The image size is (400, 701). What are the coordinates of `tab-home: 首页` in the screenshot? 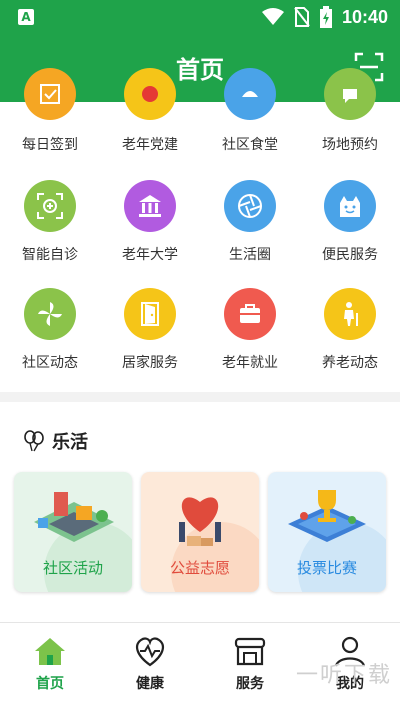 It's located at (50, 662).